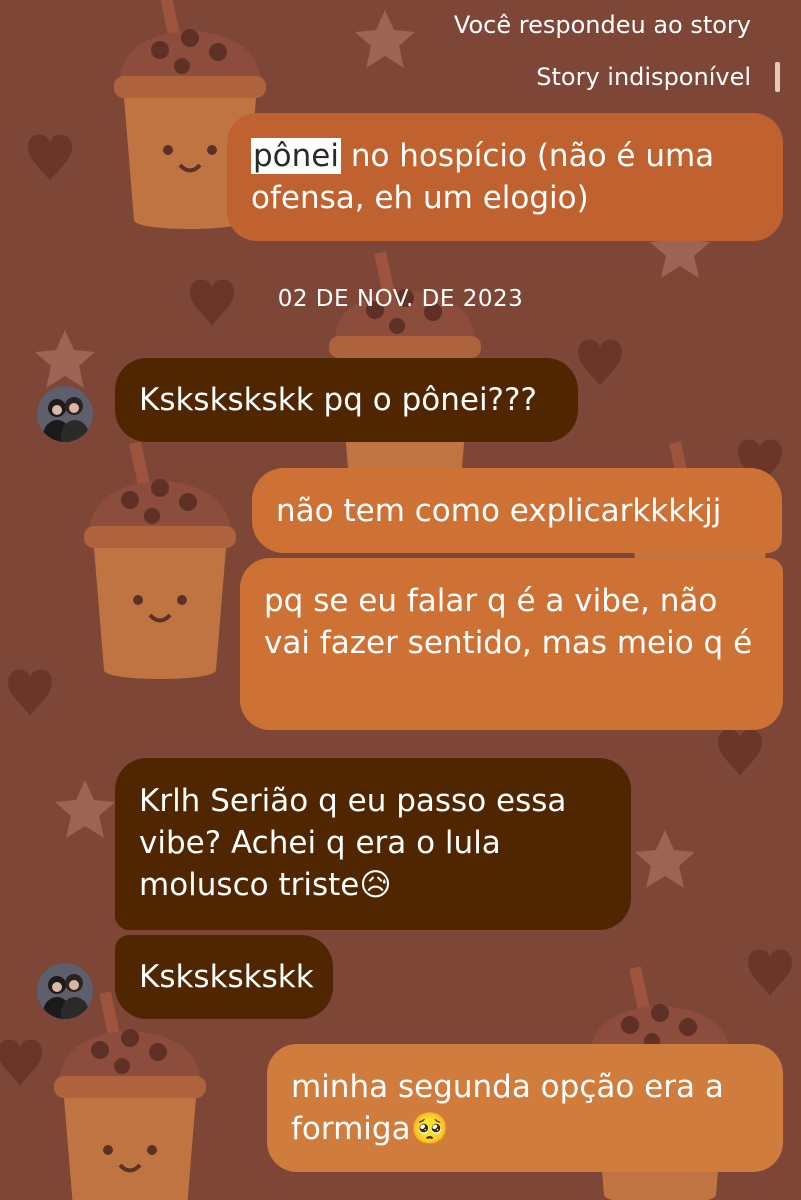 The image size is (801, 1200). Describe the element at coordinates (338, 400) in the screenshot. I see `message-text: Kskskskskk pq o pônei???` at that location.